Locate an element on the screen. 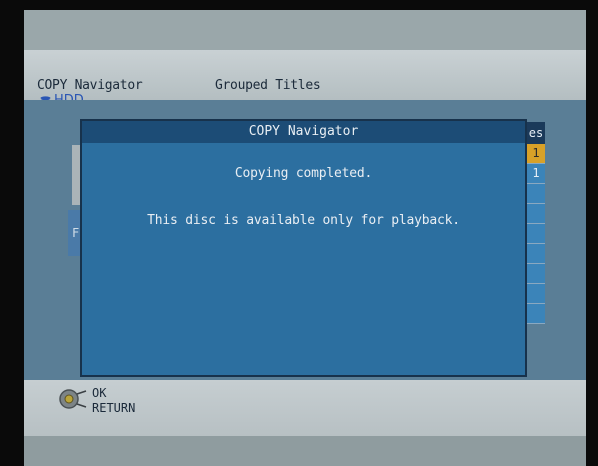 The height and width of the screenshot is (466, 598). remote-dial-icon is located at coordinates (73, 399).